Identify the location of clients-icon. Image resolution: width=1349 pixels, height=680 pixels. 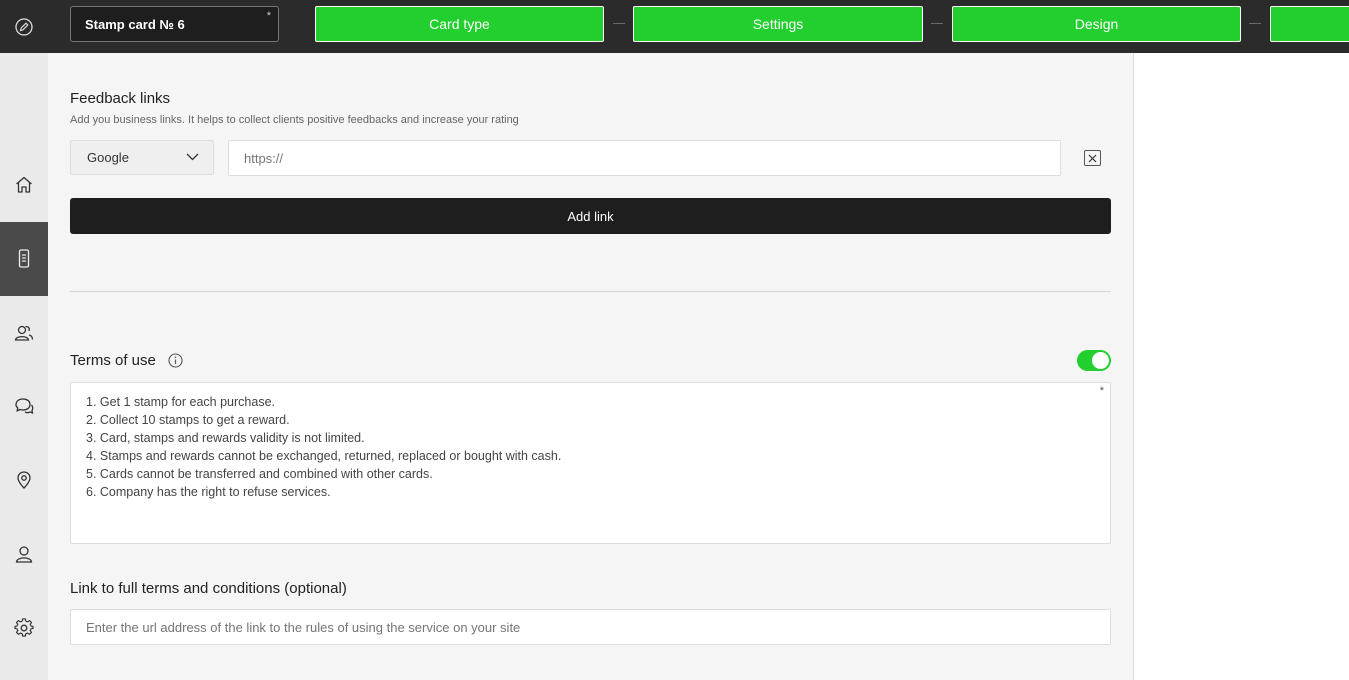
(24, 333).